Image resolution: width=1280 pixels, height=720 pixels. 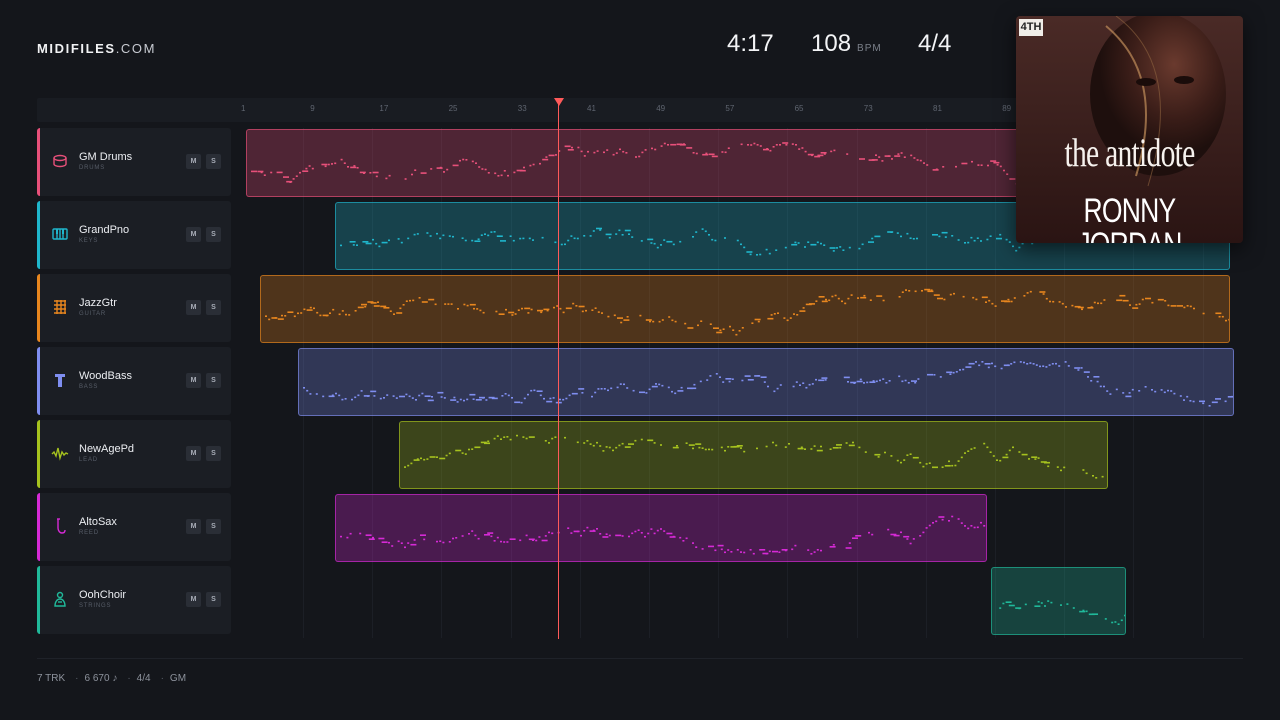 I want to click on brand-logo: MIDIFILES.COM, so click(x=96, y=48).